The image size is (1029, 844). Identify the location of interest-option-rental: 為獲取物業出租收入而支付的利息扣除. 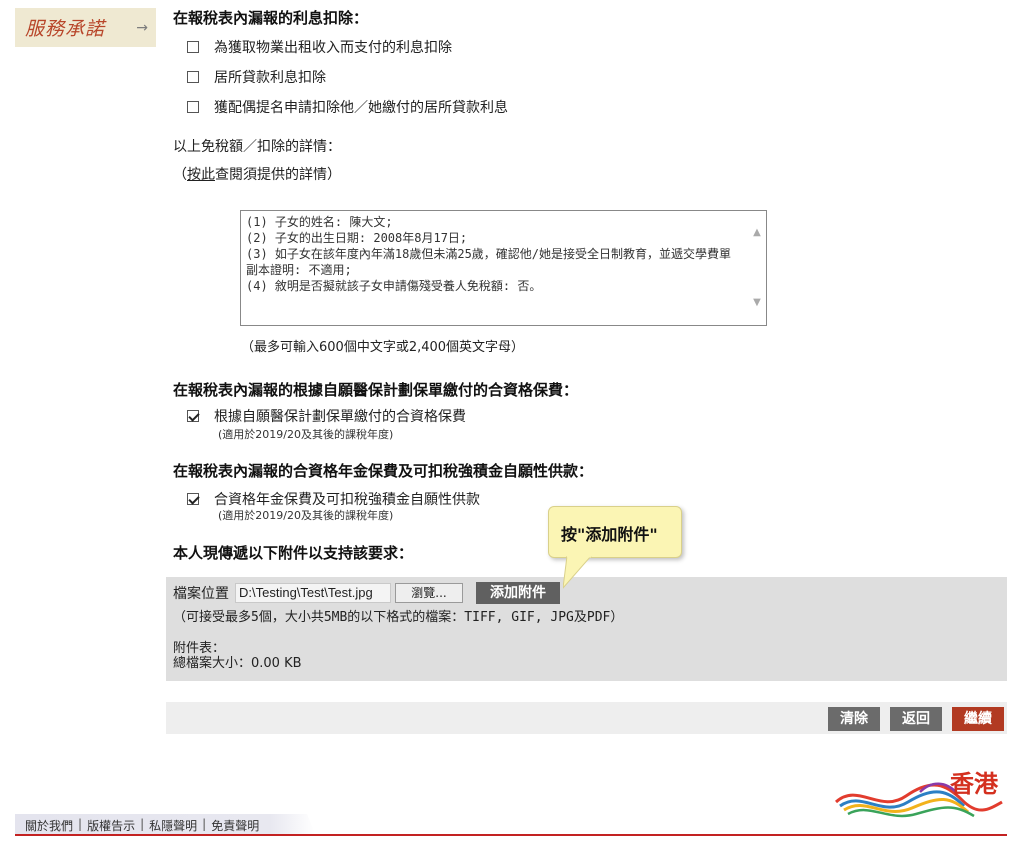
(319, 47).